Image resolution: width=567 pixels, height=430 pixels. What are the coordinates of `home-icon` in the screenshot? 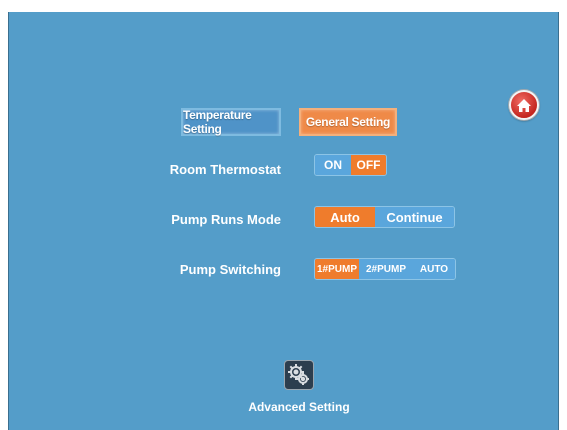 It's located at (524, 105).